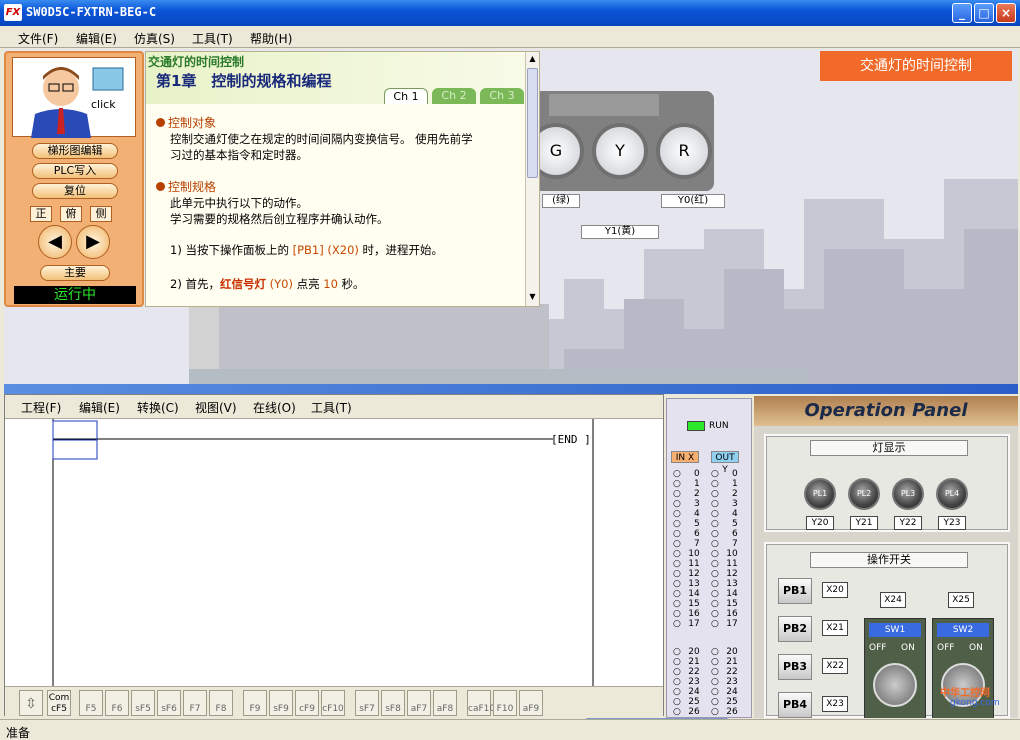 The image size is (1020, 740). Describe the element at coordinates (886, 411) in the screenshot. I see `operation-panel-title: Operation Panel` at that location.